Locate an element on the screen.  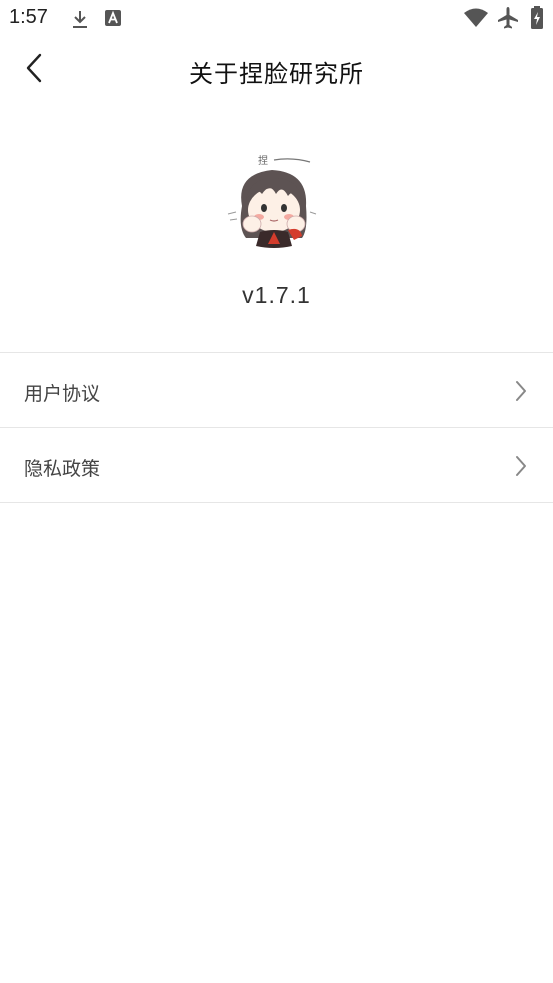
page-title: 关于捏脸研究所 is located at coordinates (276, 74).